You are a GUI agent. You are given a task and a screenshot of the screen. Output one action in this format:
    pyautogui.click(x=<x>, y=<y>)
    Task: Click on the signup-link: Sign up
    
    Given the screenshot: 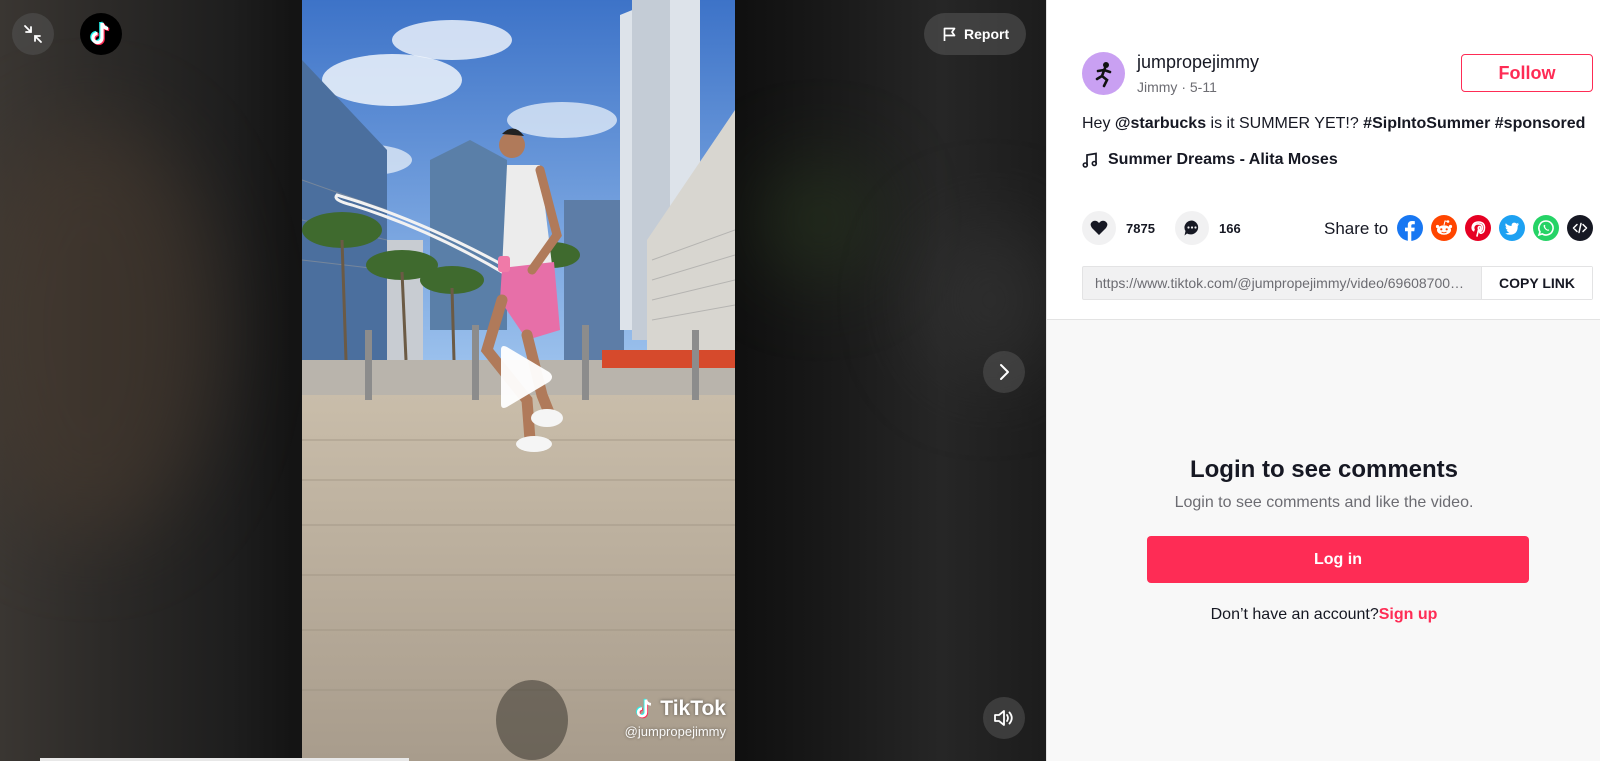 What is the action you would take?
    pyautogui.click(x=1408, y=614)
    